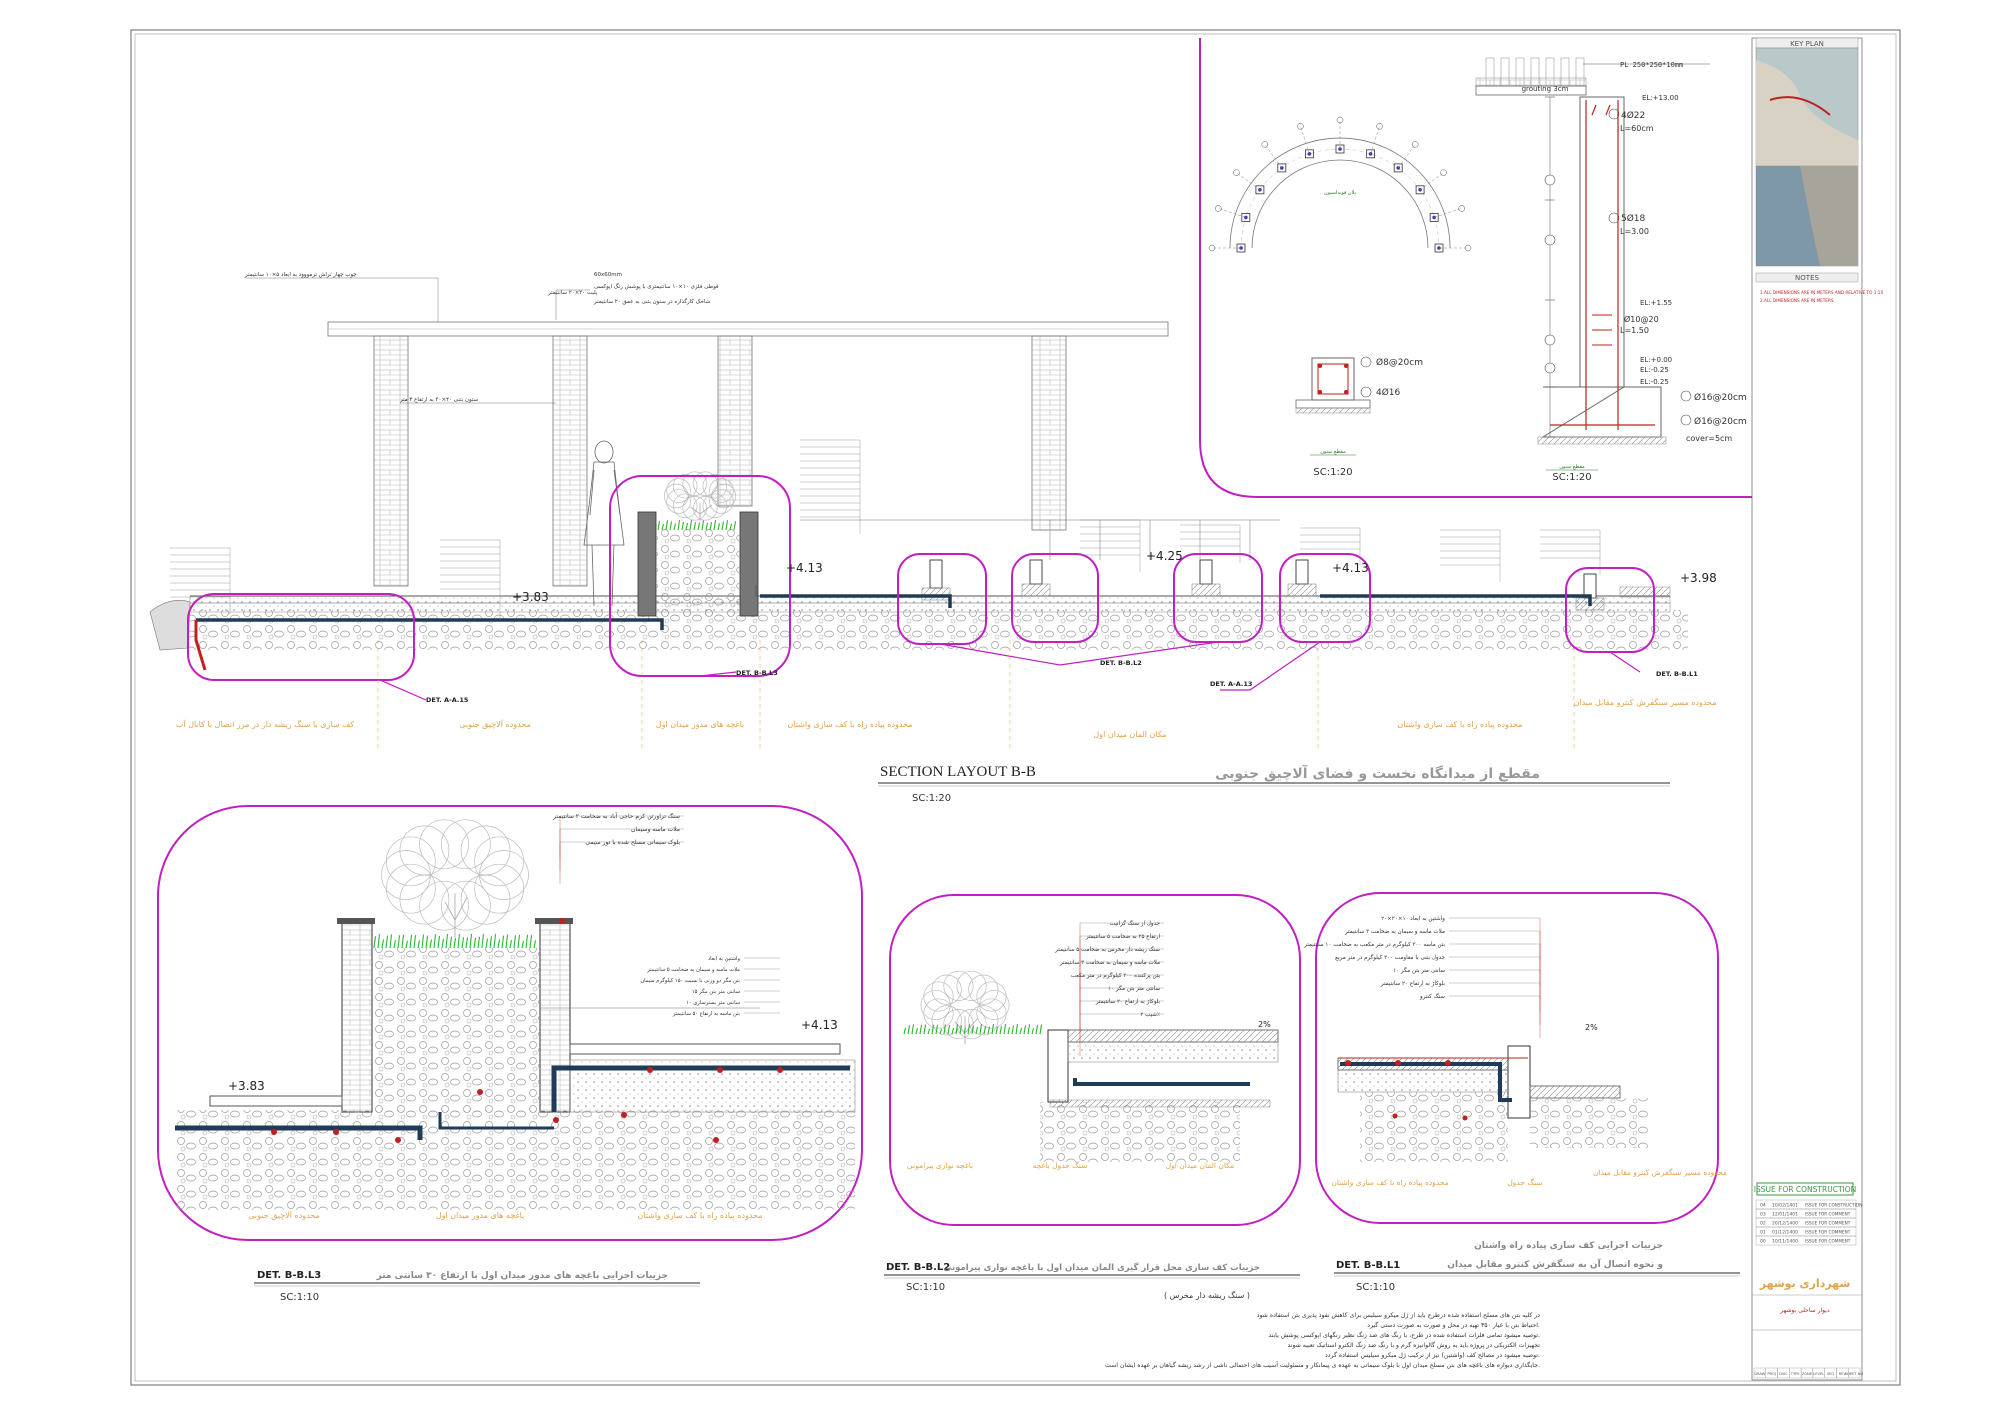 The width and height of the screenshot is (2000, 1419). Describe the element at coordinates (1399, 362) in the screenshot. I see `section-rebar-1: Ø8@20cm` at that location.